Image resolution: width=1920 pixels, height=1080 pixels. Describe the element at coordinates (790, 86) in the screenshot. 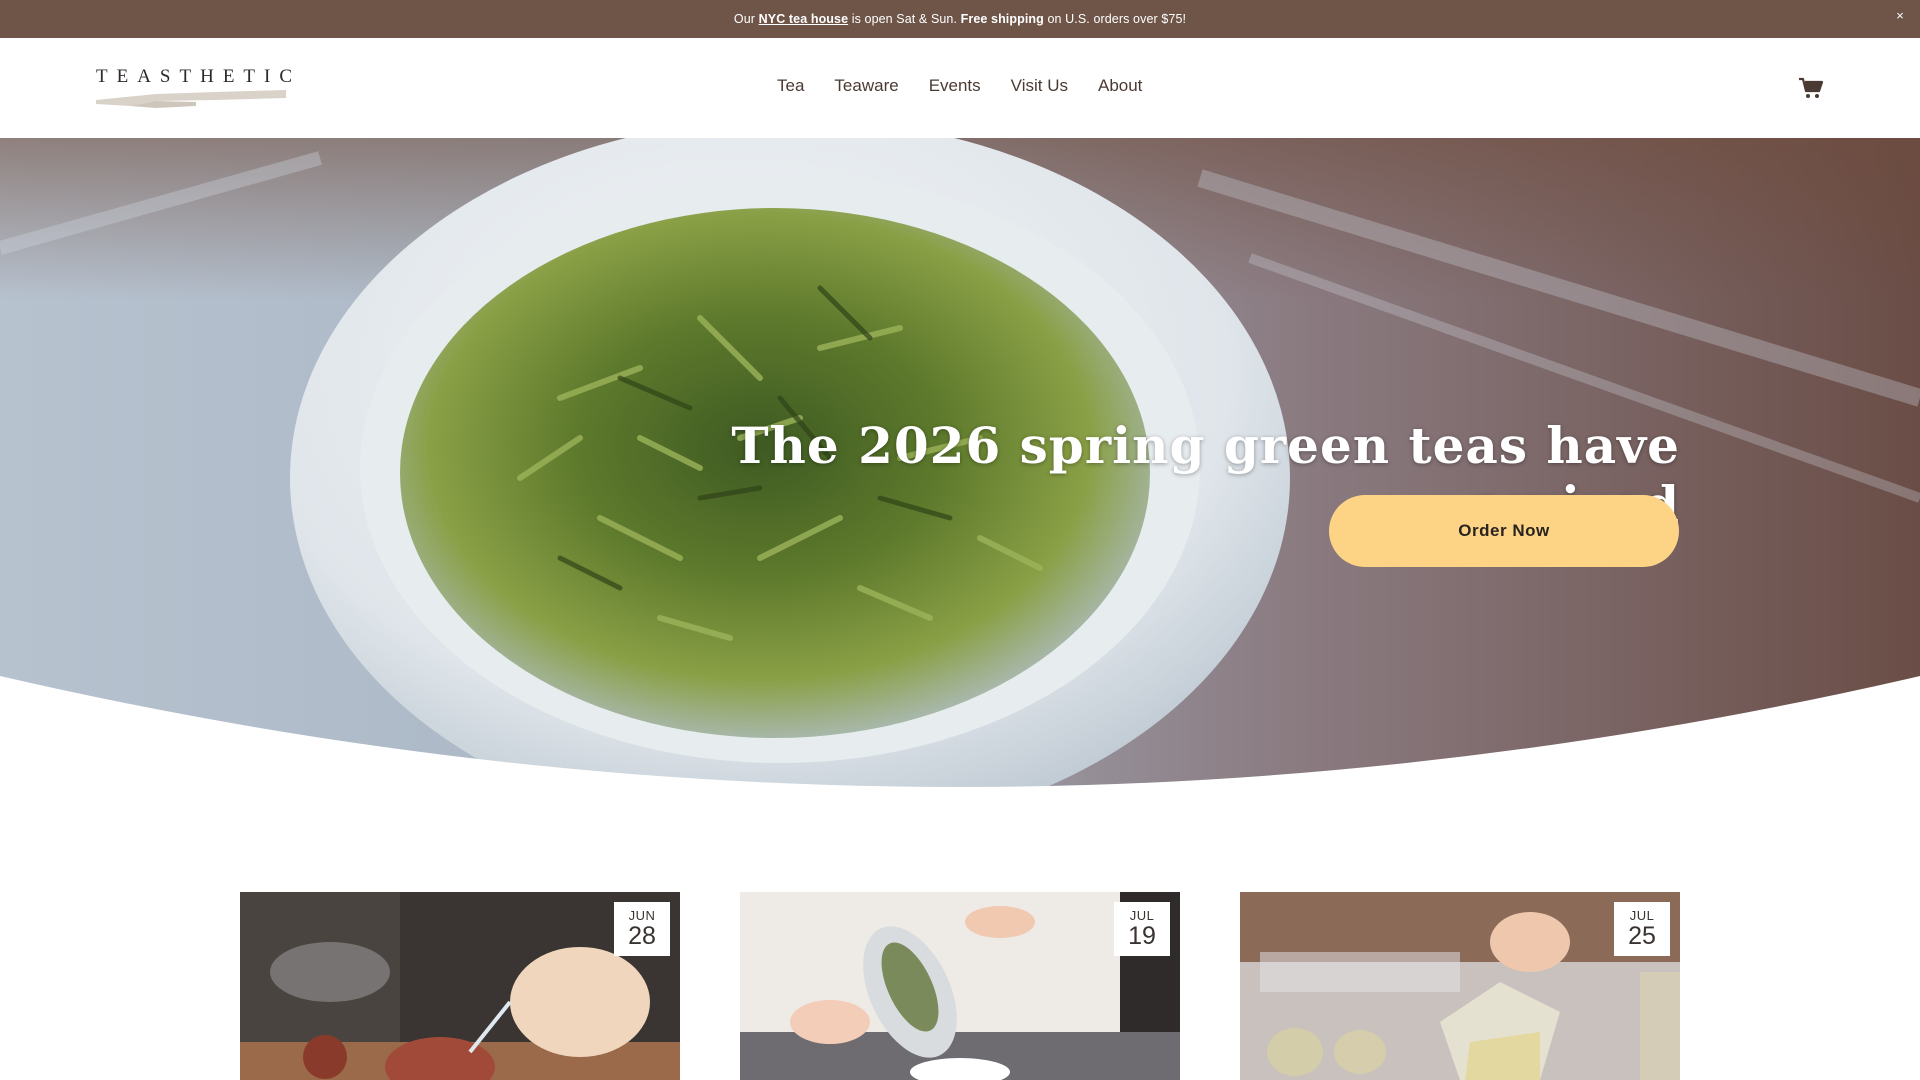

I see `nav-item-tea: Tea` at that location.